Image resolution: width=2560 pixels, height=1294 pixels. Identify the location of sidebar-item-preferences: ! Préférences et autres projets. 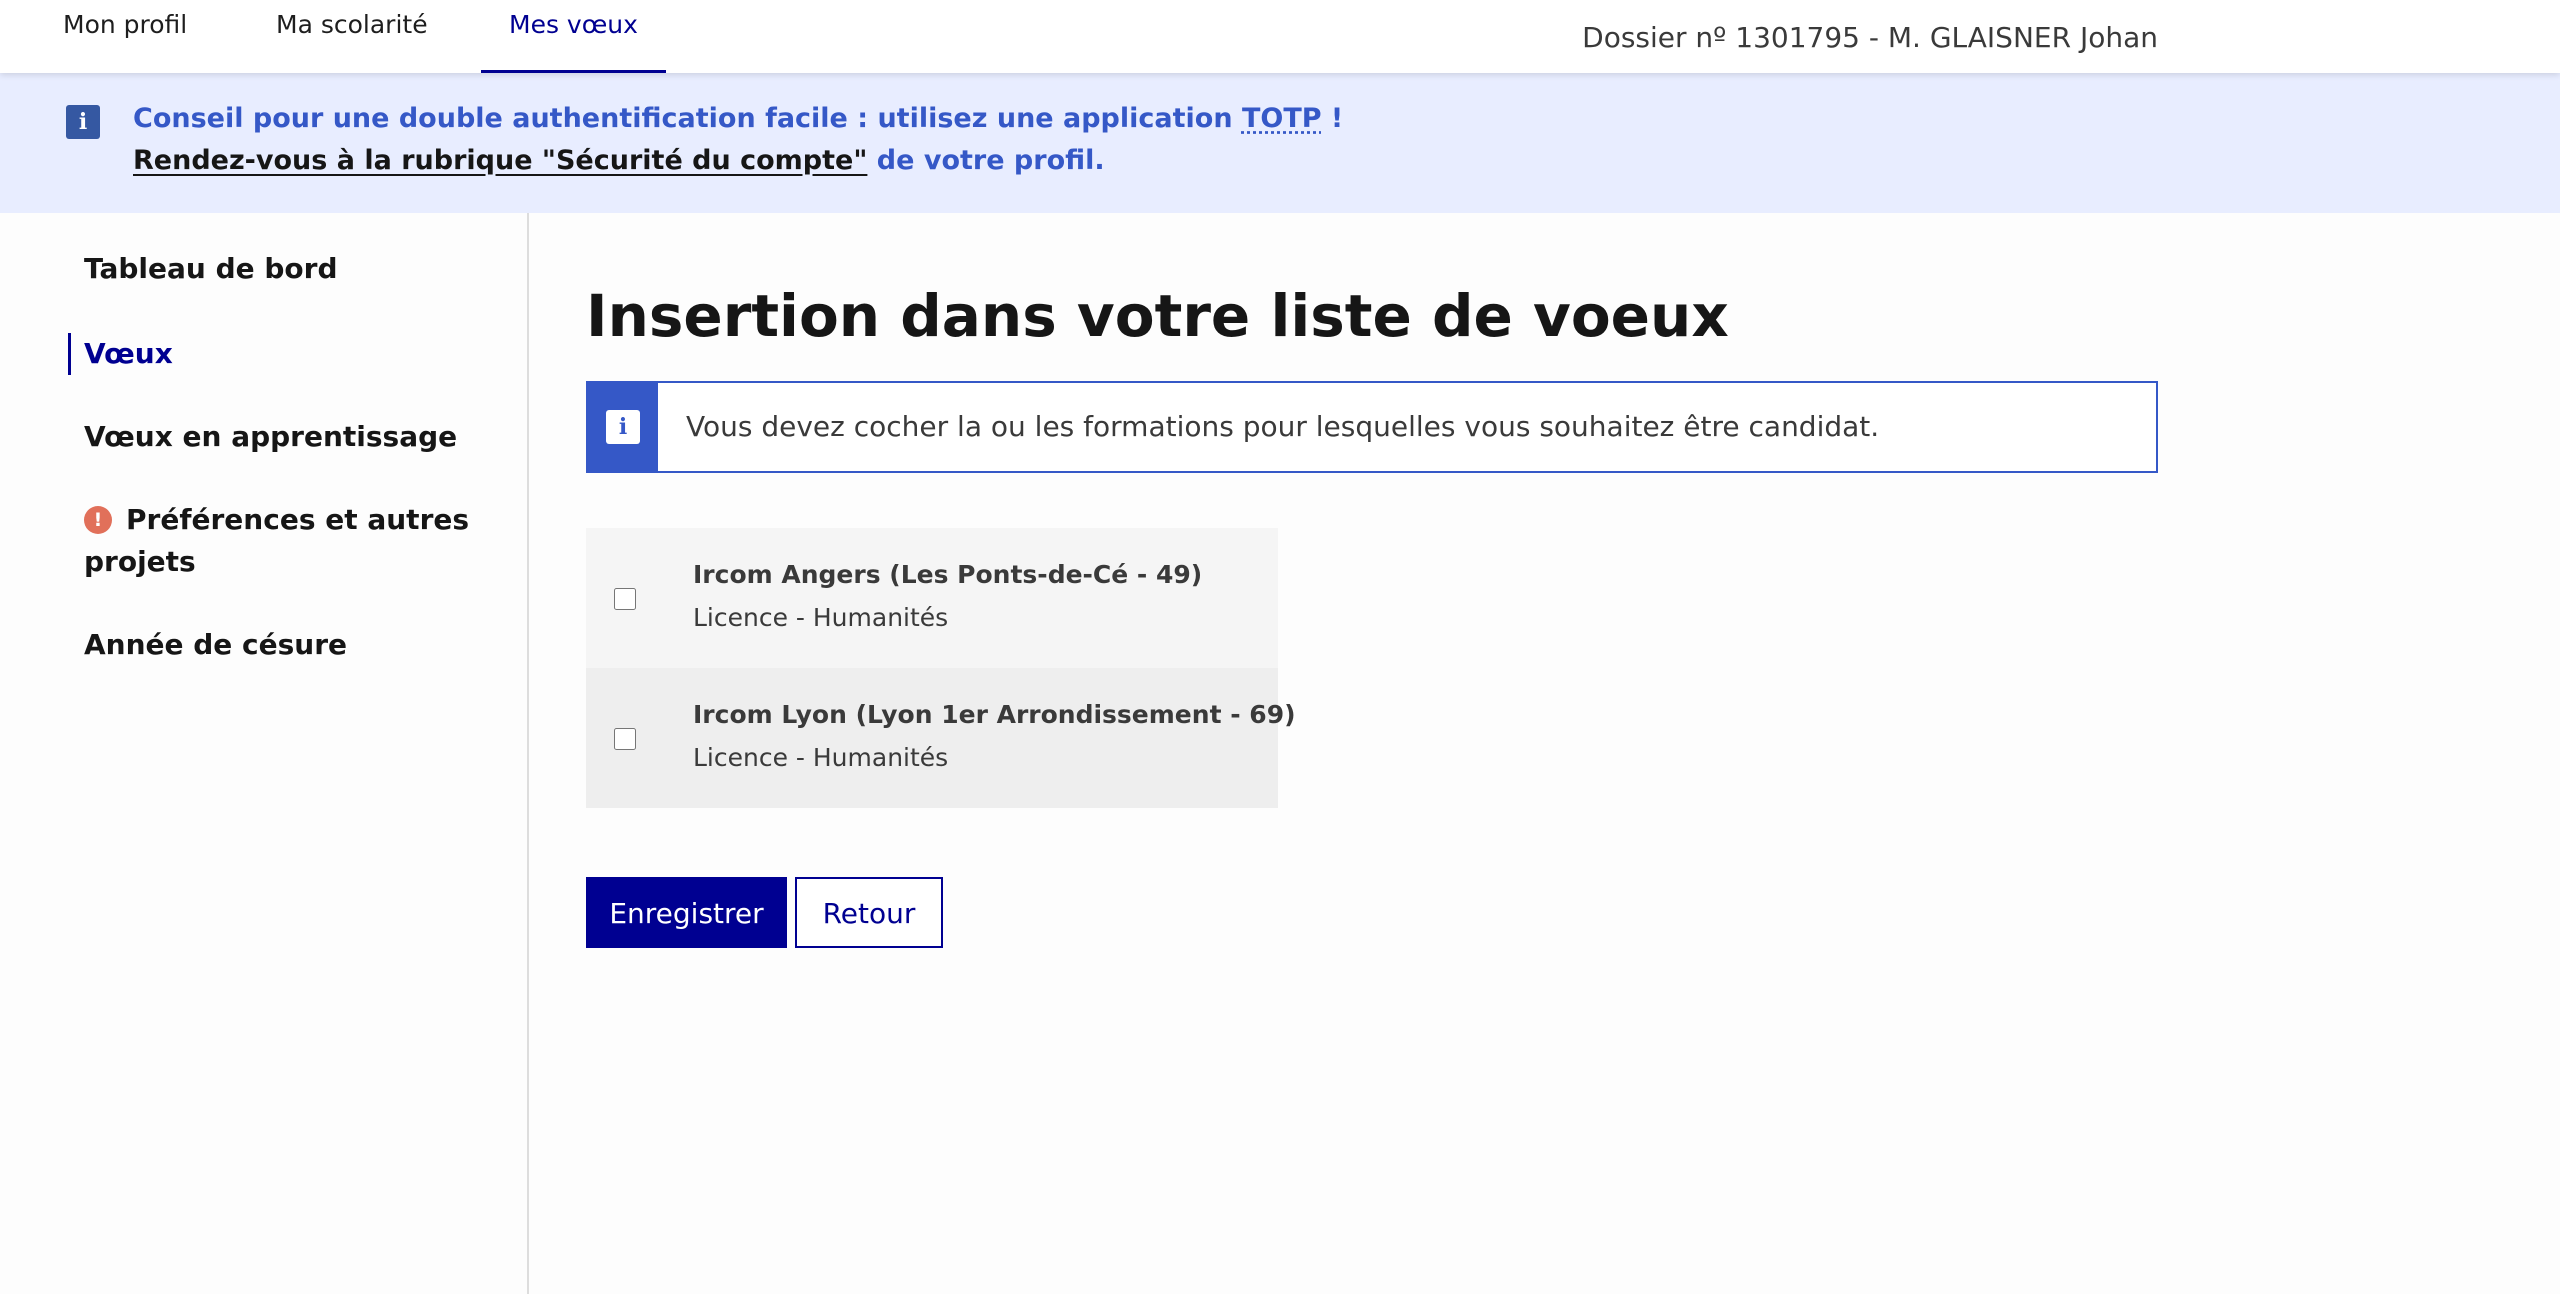
(276, 541).